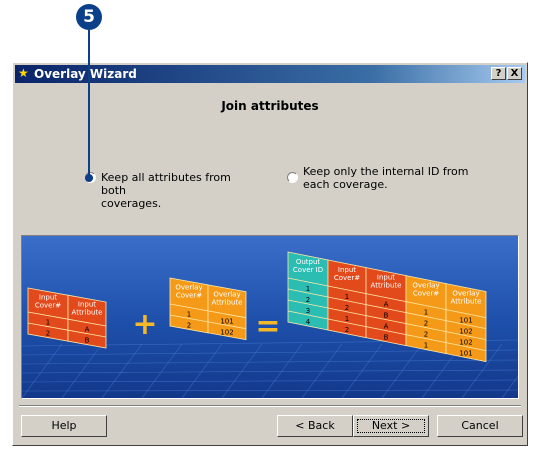 The image size is (535, 452). Describe the element at coordinates (270, 406) in the screenshot. I see `footer-separator` at that location.